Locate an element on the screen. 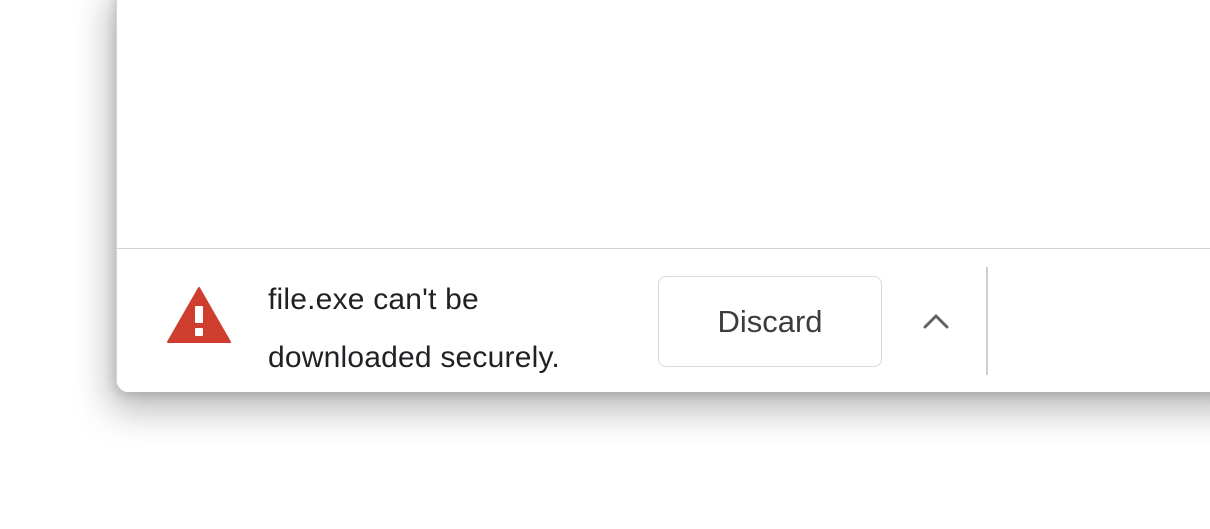 The image size is (1210, 529). discard-button: Discard is located at coordinates (770, 321).